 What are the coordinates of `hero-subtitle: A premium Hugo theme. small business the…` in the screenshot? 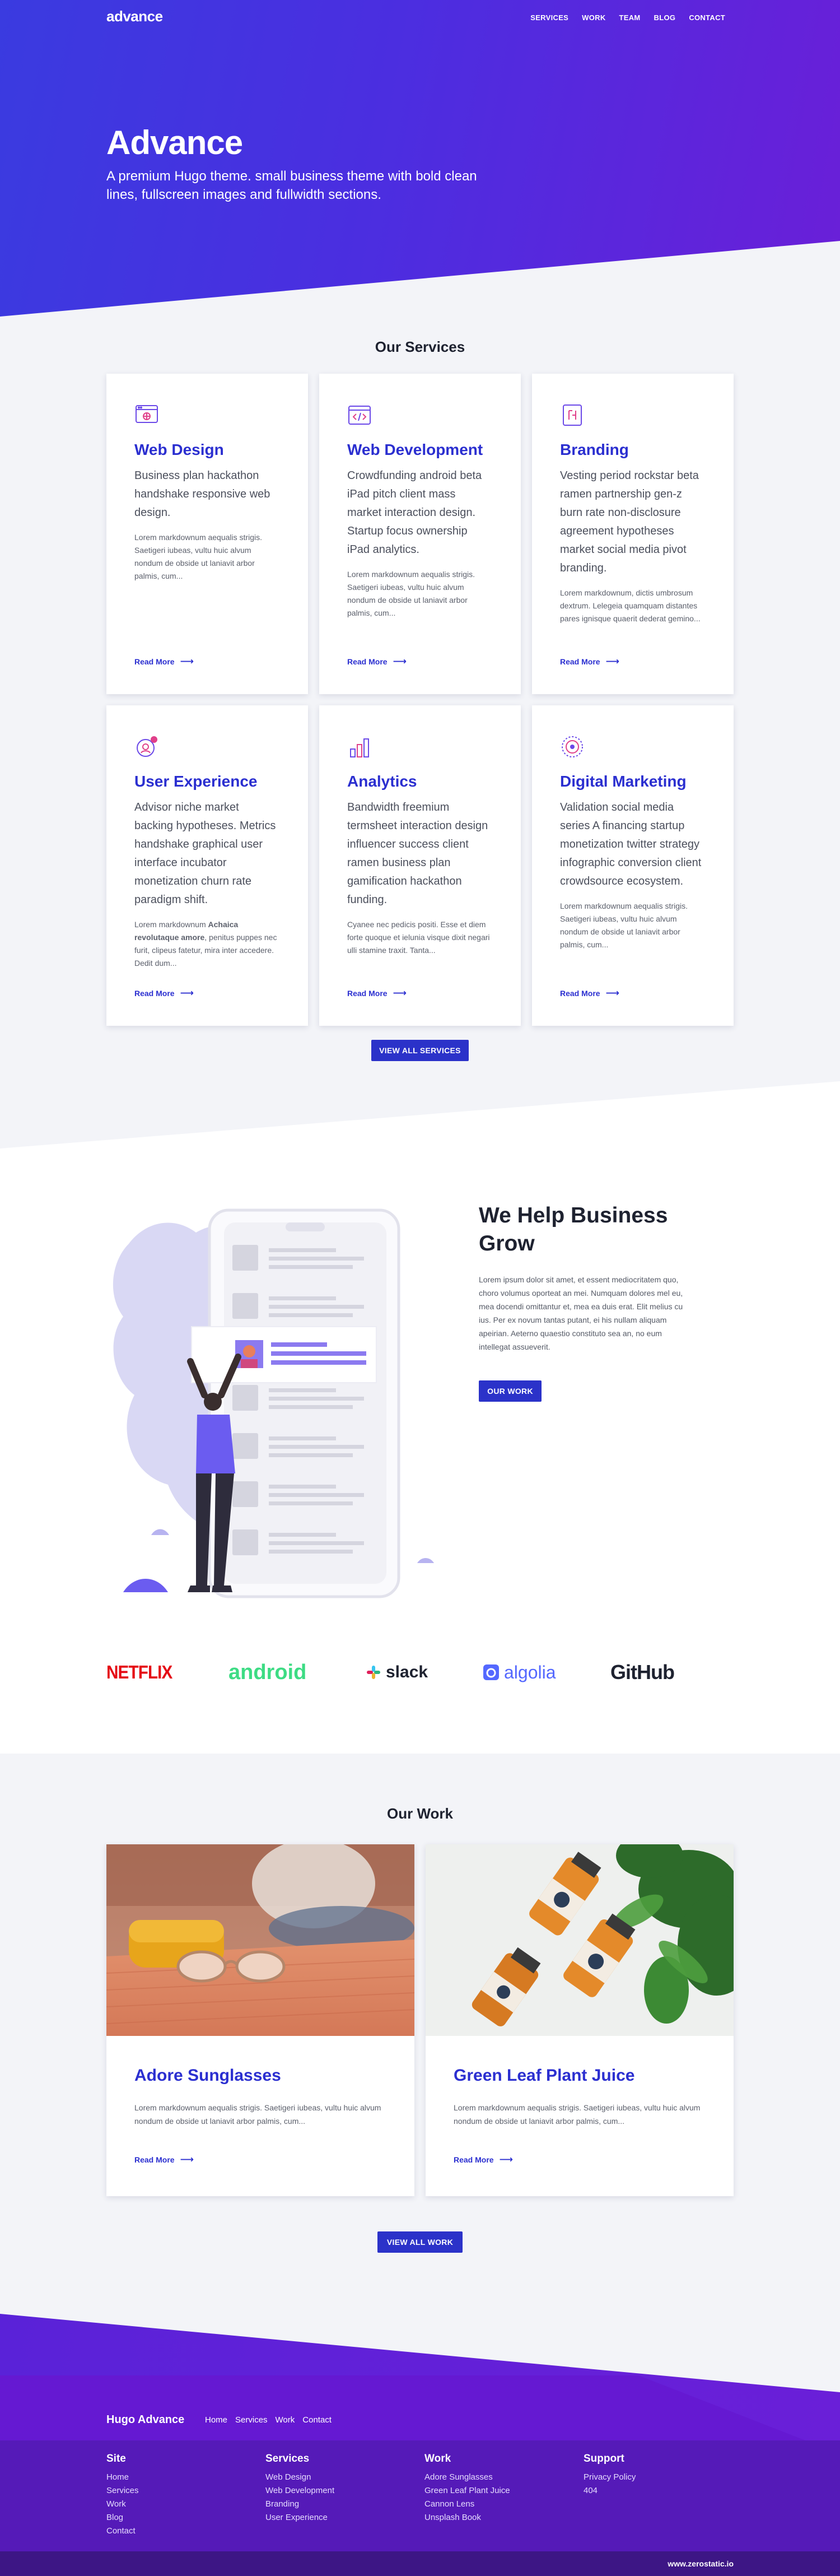 It's located at (292, 185).